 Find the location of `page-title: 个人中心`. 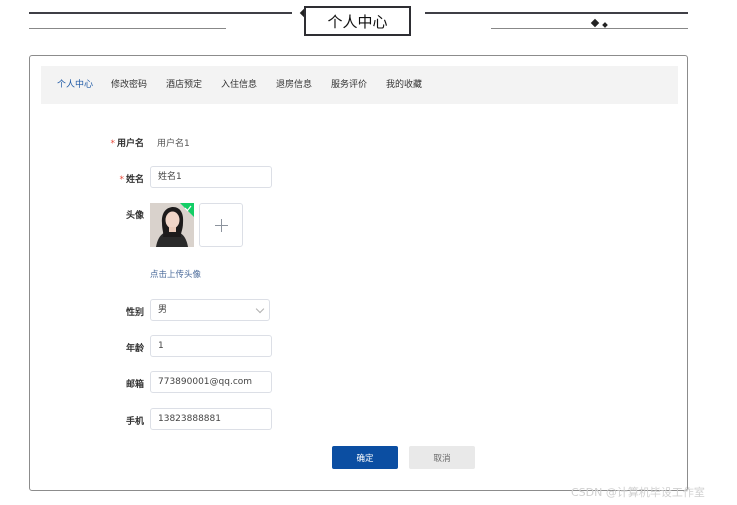

page-title: 个人中心 is located at coordinates (357, 21).